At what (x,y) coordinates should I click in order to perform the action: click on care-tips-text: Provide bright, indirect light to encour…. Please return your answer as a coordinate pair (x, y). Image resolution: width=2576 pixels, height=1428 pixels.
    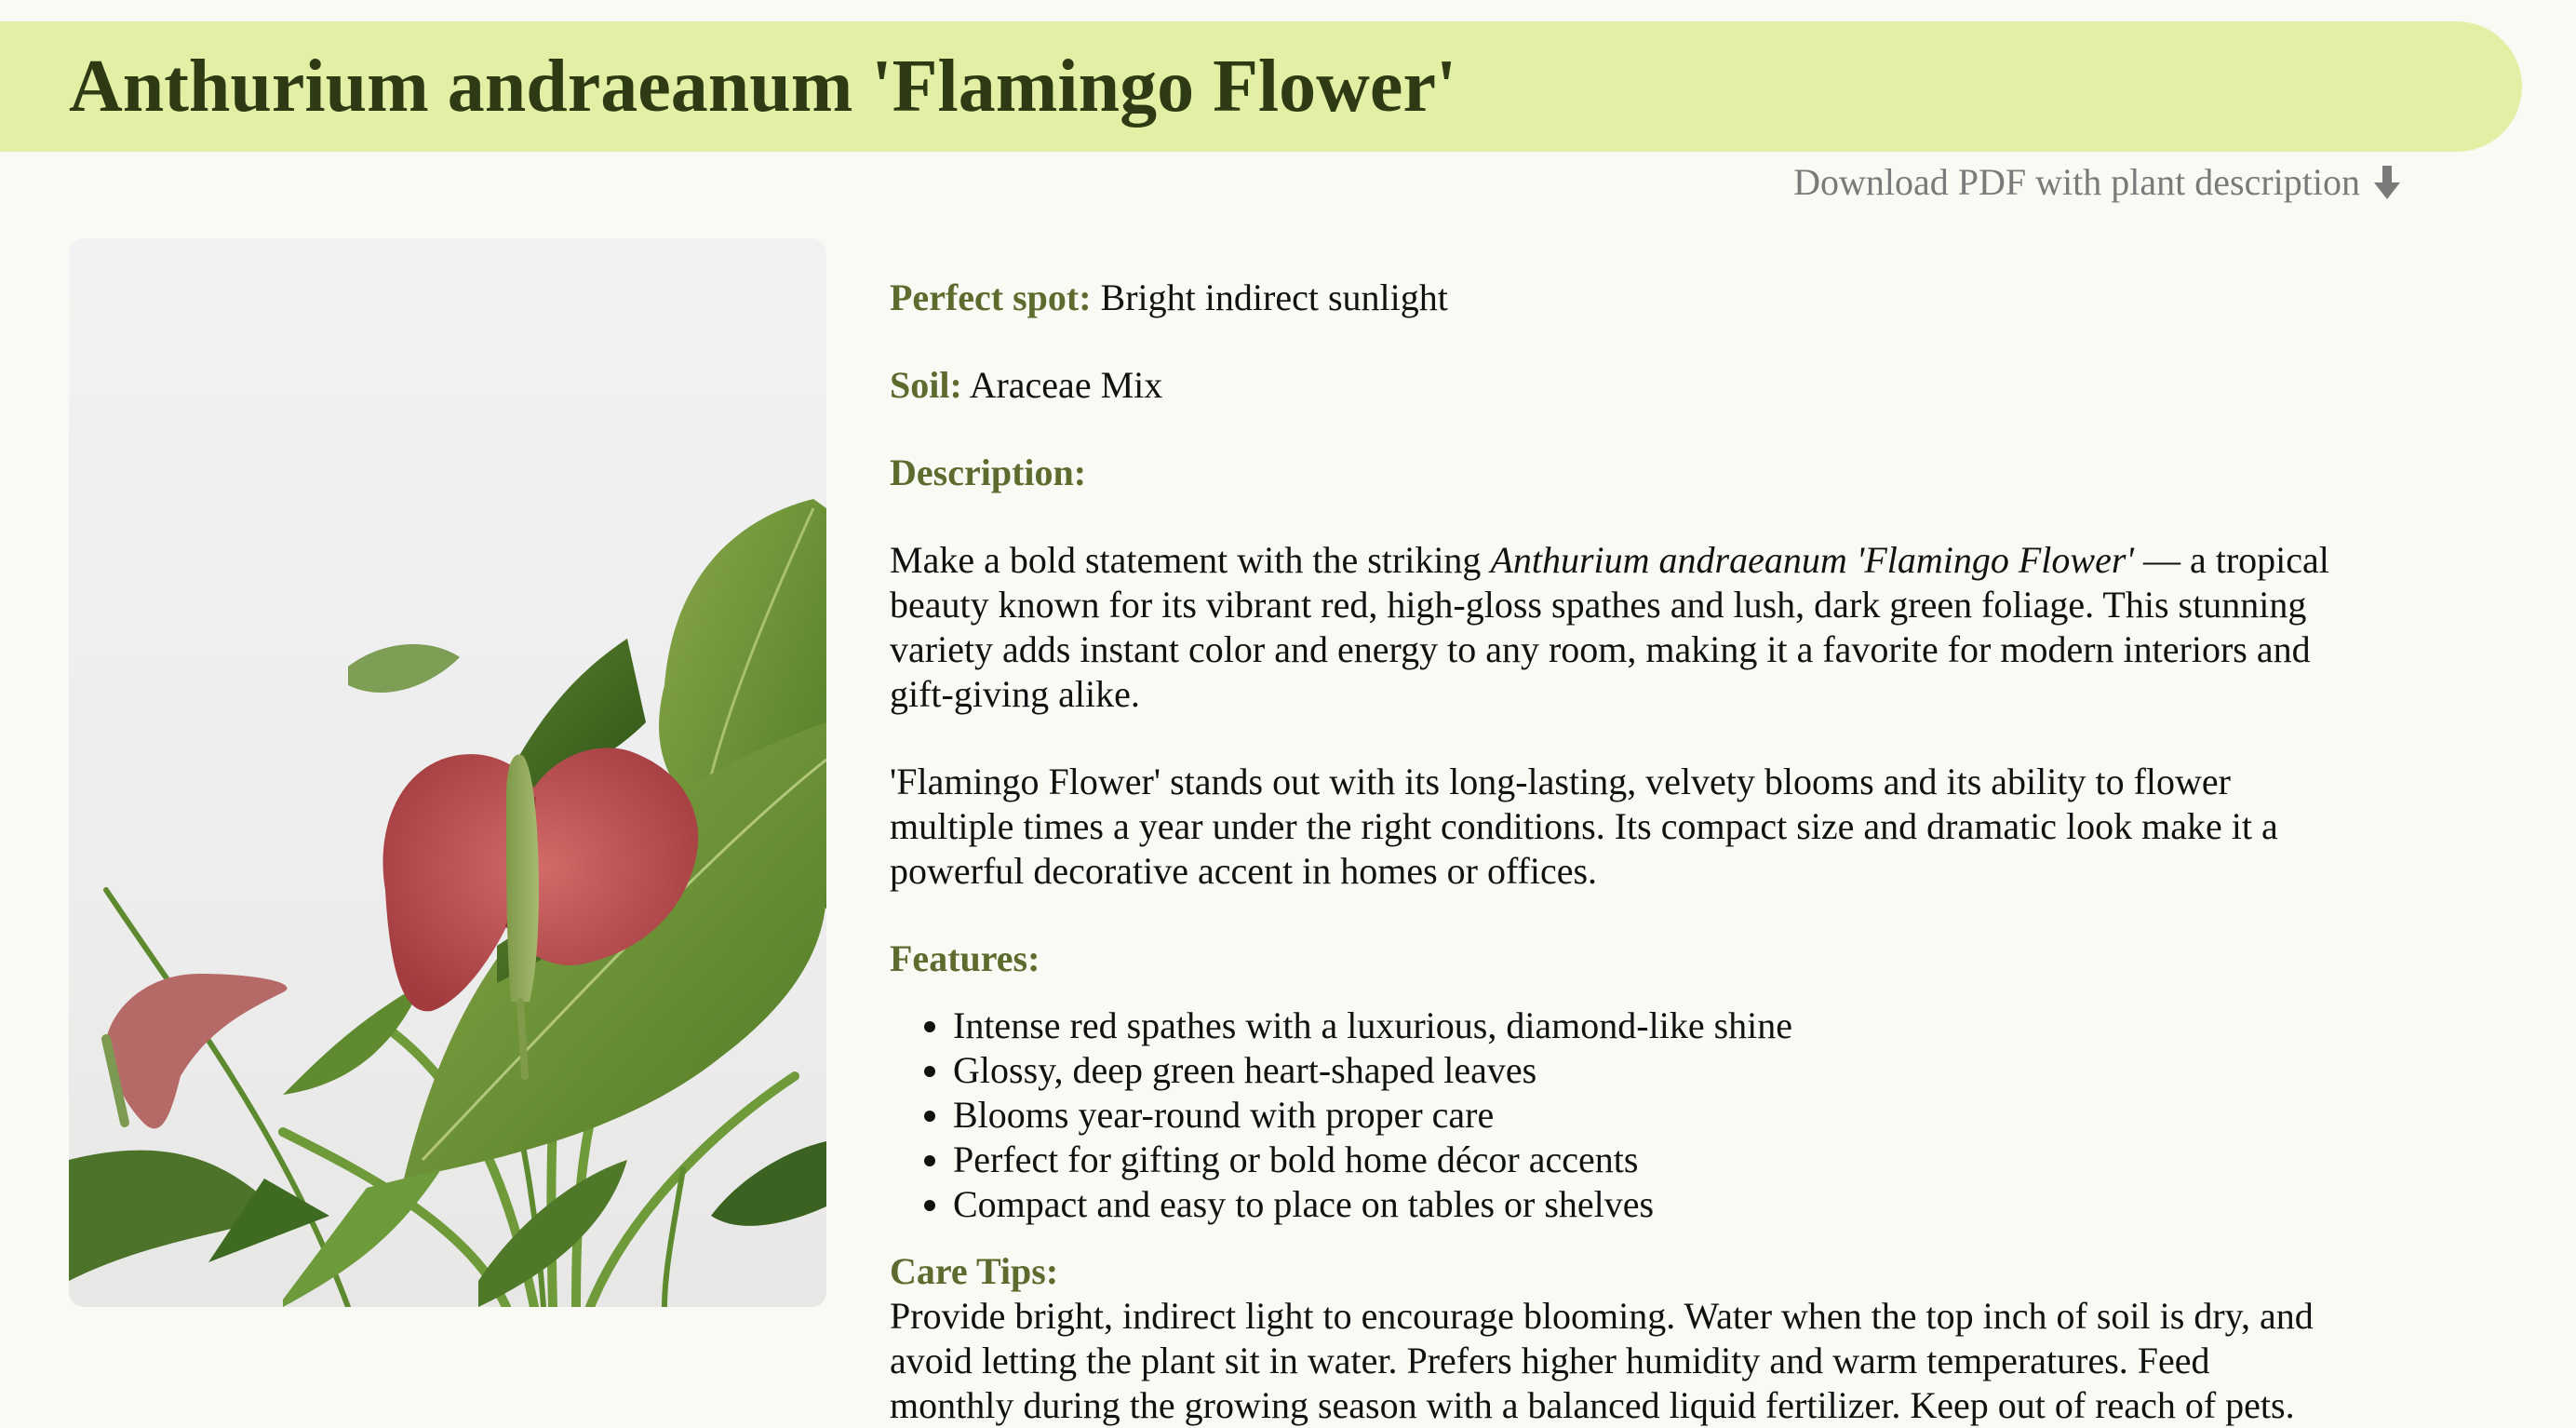
    Looking at the image, I should click on (1602, 1360).